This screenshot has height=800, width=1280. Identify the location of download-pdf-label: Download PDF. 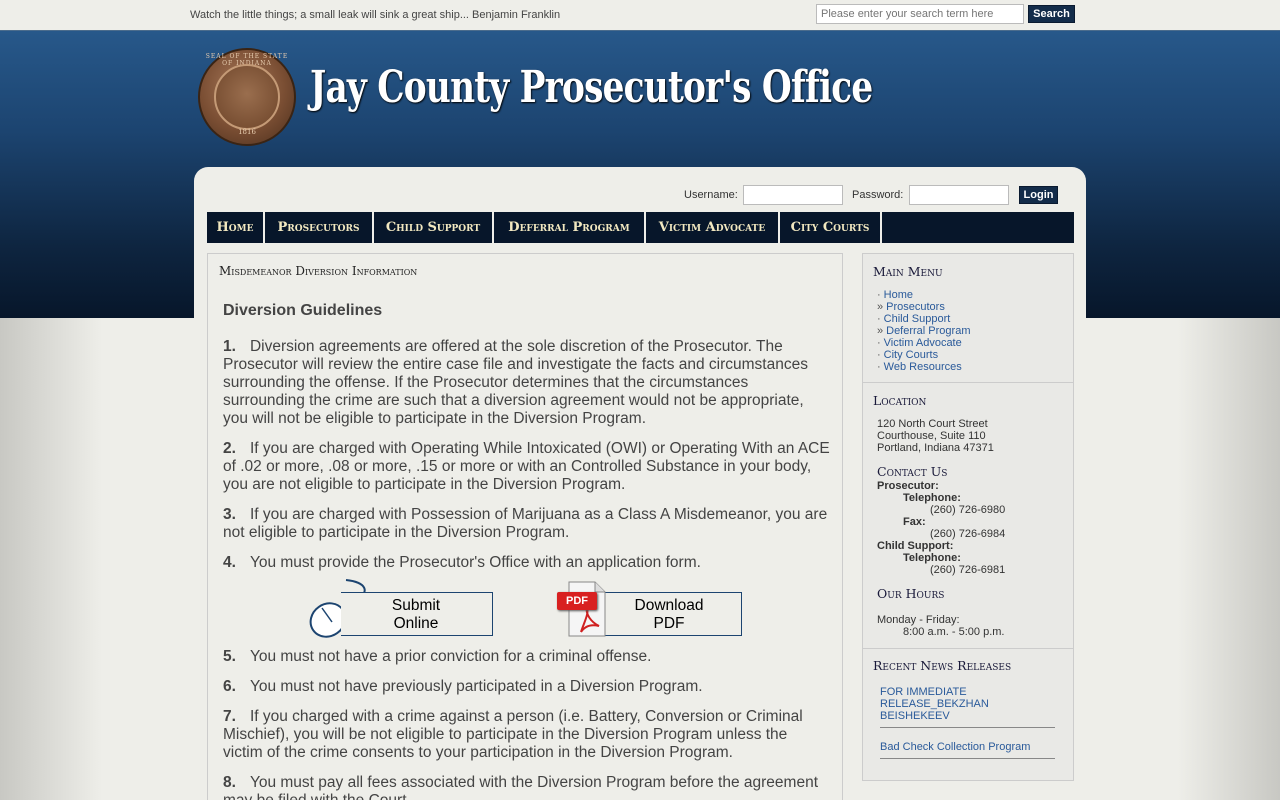
(669, 614).